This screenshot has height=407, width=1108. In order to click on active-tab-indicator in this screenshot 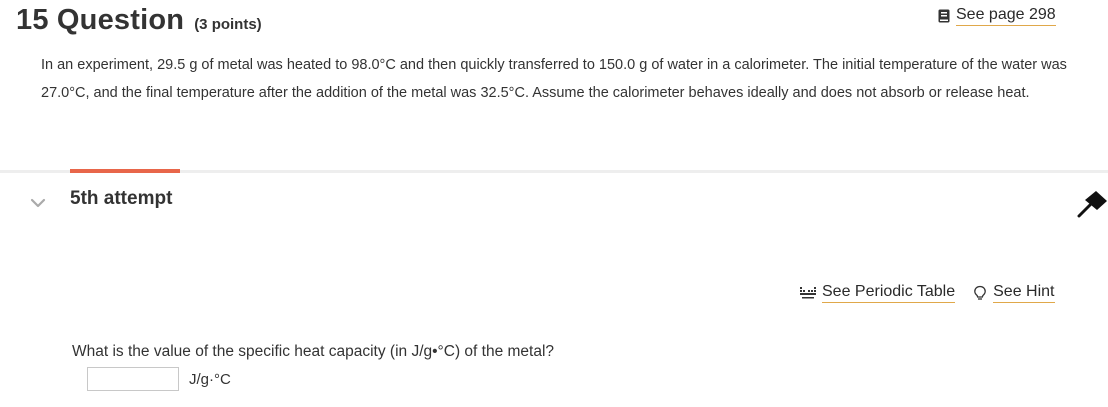, I will do `click(125, 171)`.